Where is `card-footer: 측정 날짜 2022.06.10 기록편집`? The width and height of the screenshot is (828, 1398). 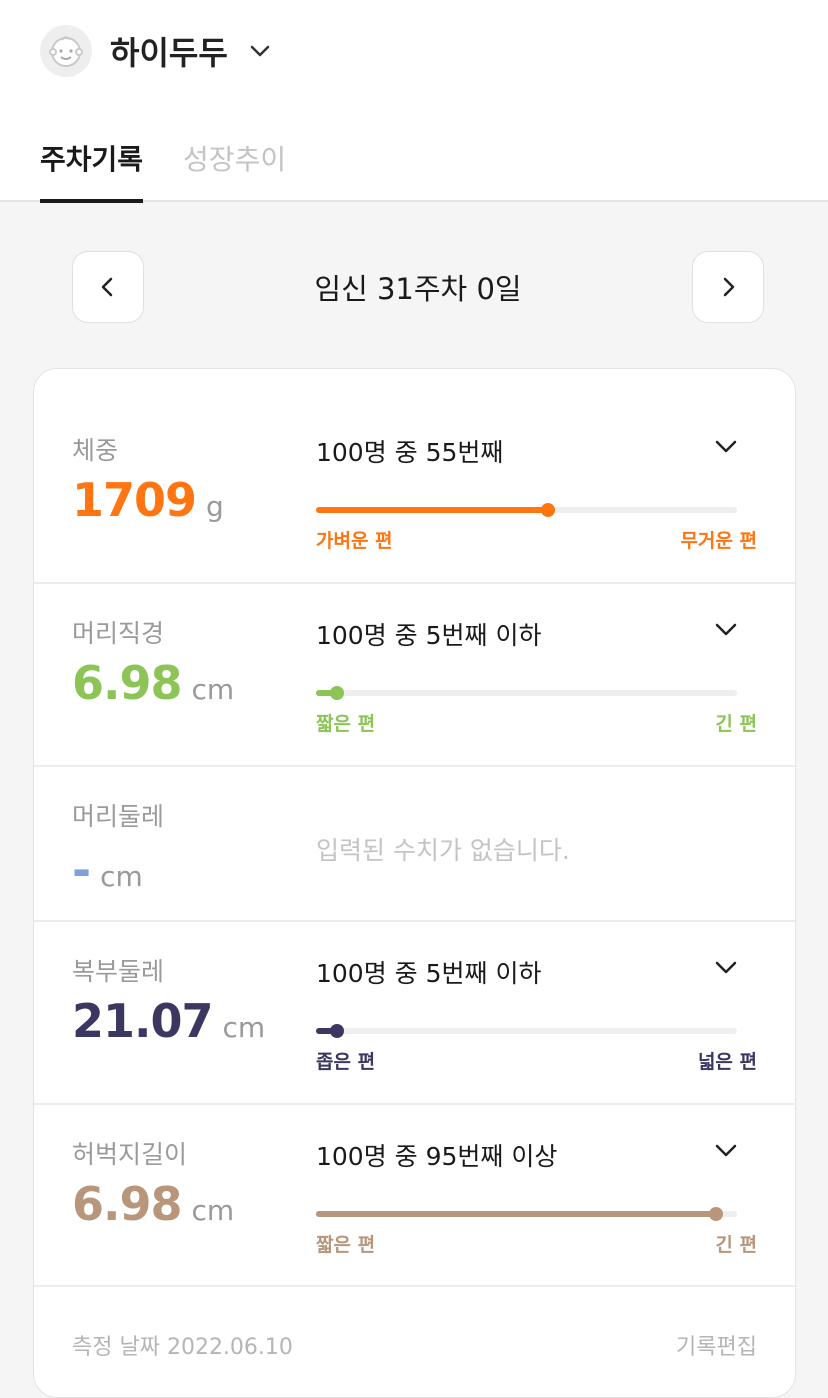
card-footer: 측정 날짜 2022.06.10 기록편집 is located at coordinates (414, 1342).